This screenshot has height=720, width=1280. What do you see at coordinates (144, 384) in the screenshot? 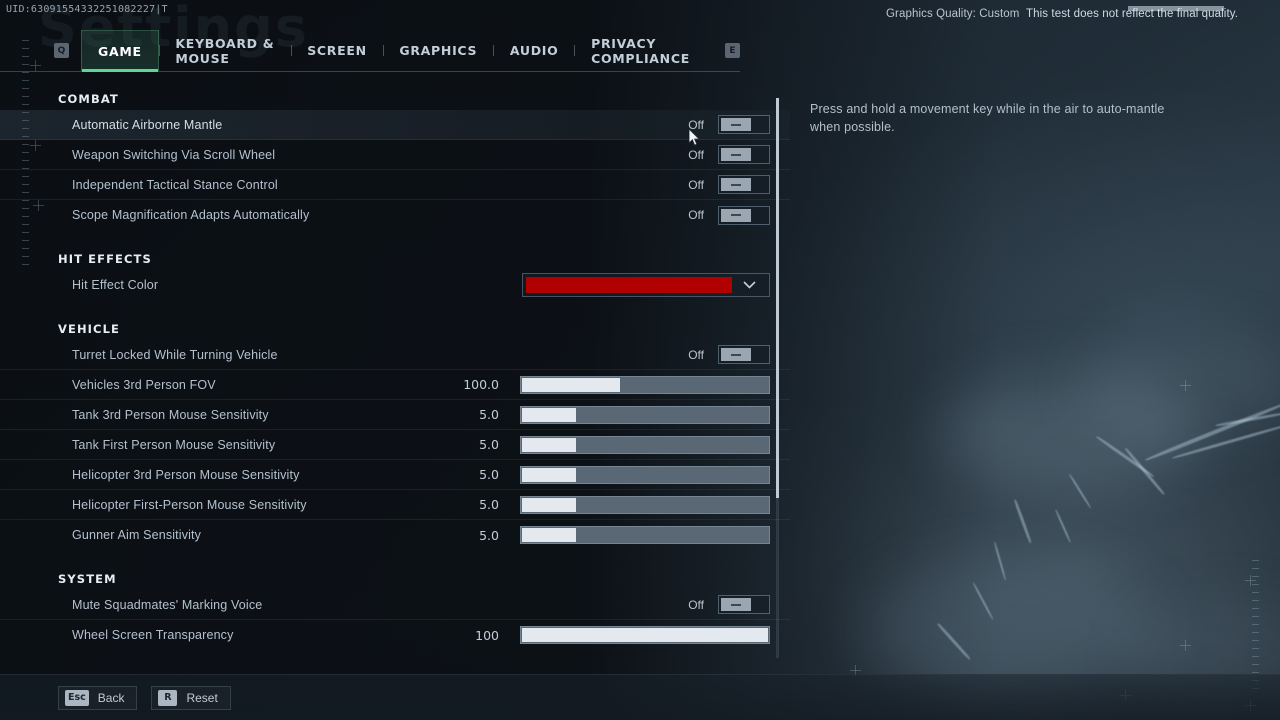
I see `setting-label: Vehicles 3rd Person FOV` at bounding box center [144, 384].